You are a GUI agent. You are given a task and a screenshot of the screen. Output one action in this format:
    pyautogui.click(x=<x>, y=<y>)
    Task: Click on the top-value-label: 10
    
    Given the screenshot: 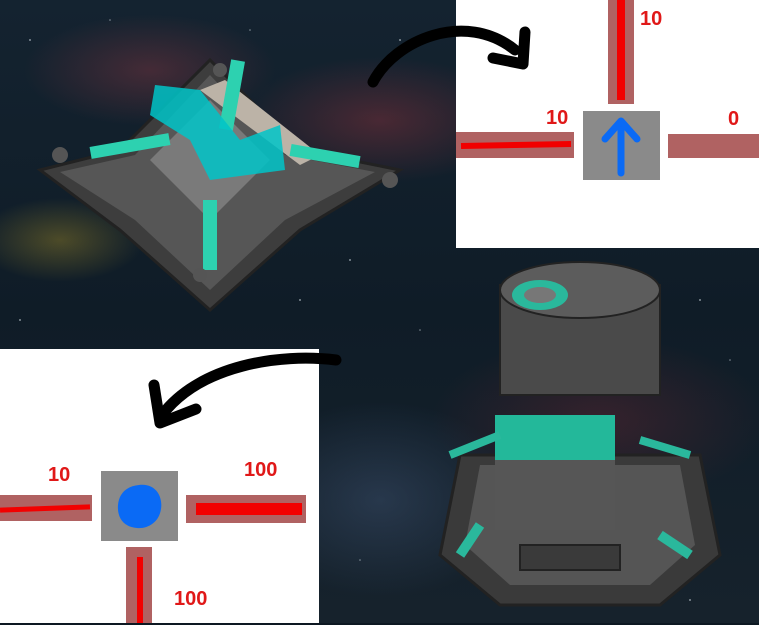 What is the action you would take?
    pyautogui.click(x=651, y=19)
    